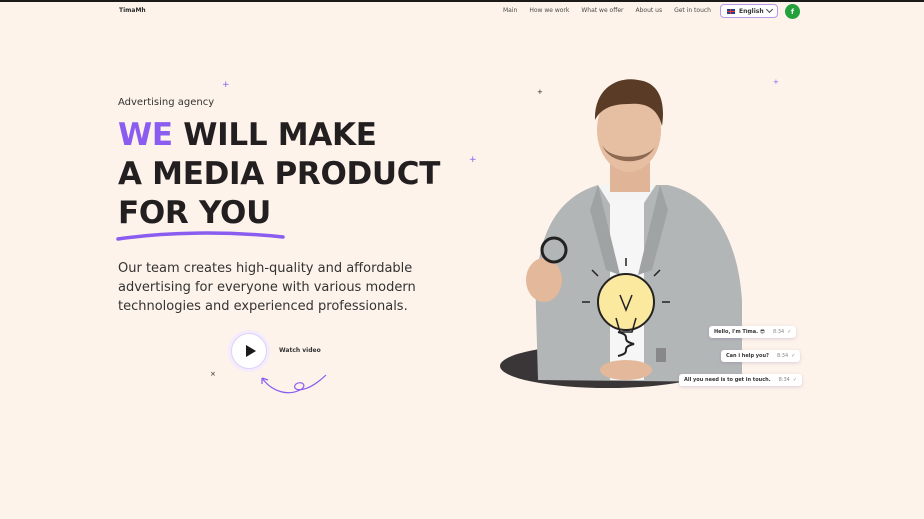 The image size is (924, 519). Describe the element at coordinates (769, 9) in the screenshot. I see `chevron-down-icon` at that location.